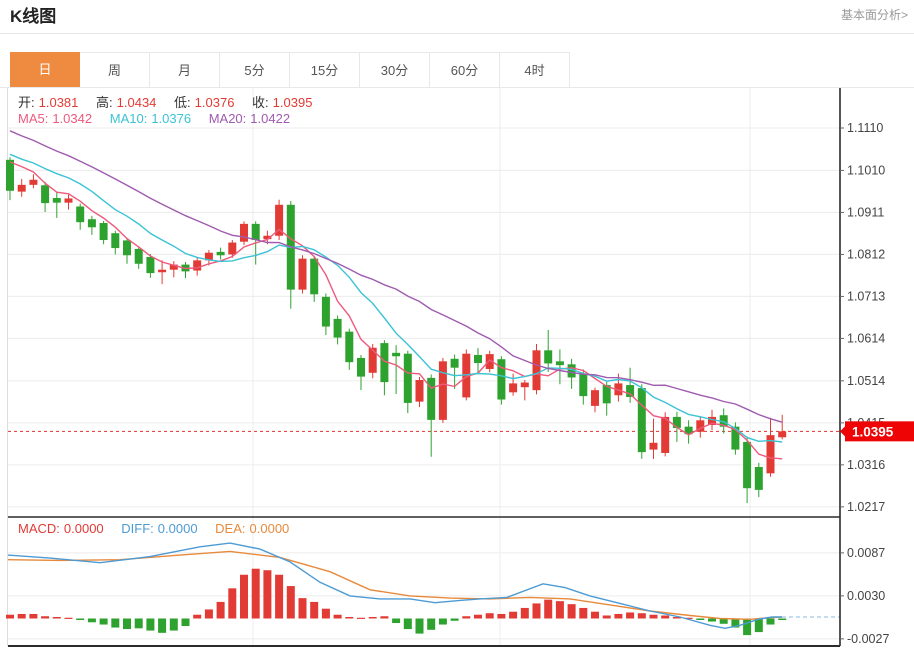 Image resolution: width=914 pixels, height=648 pixels. Describe the element at coordinates (72, 118) in the screenshot. I see `ma5-value: 1.0342` at that location.